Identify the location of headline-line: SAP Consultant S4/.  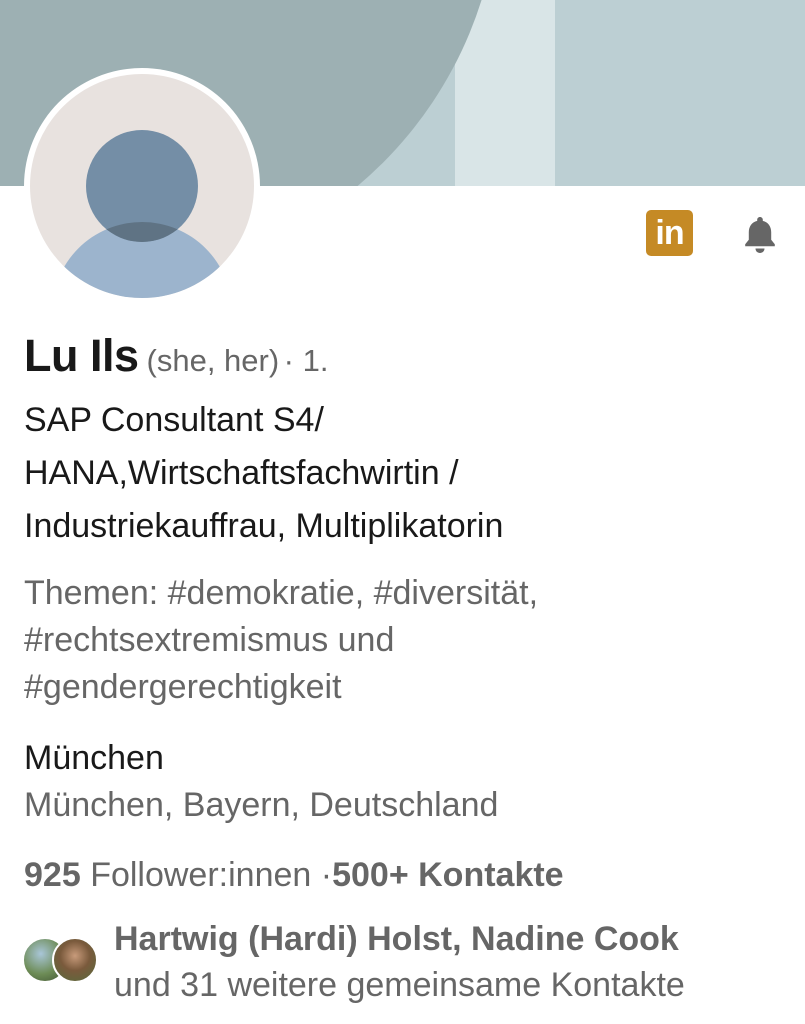
(174, 420).